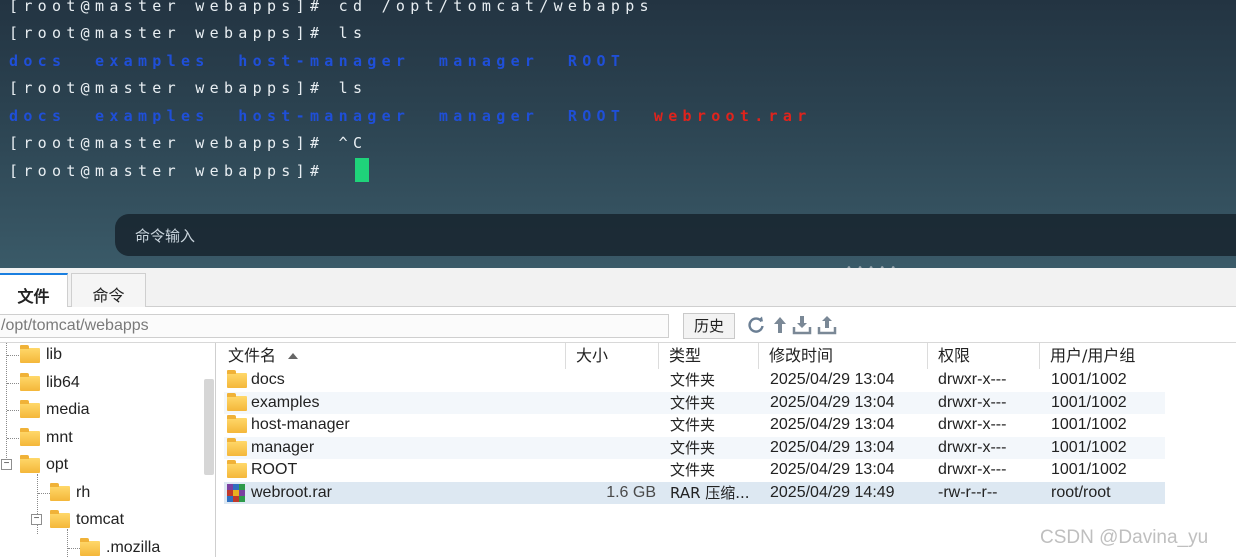 The image size is (1236, 557). What do you see at coordinates (1138, 356) in the screenshot?
I see `column-header-owner: 用户/用户组` at bounding box center [1138, 356].